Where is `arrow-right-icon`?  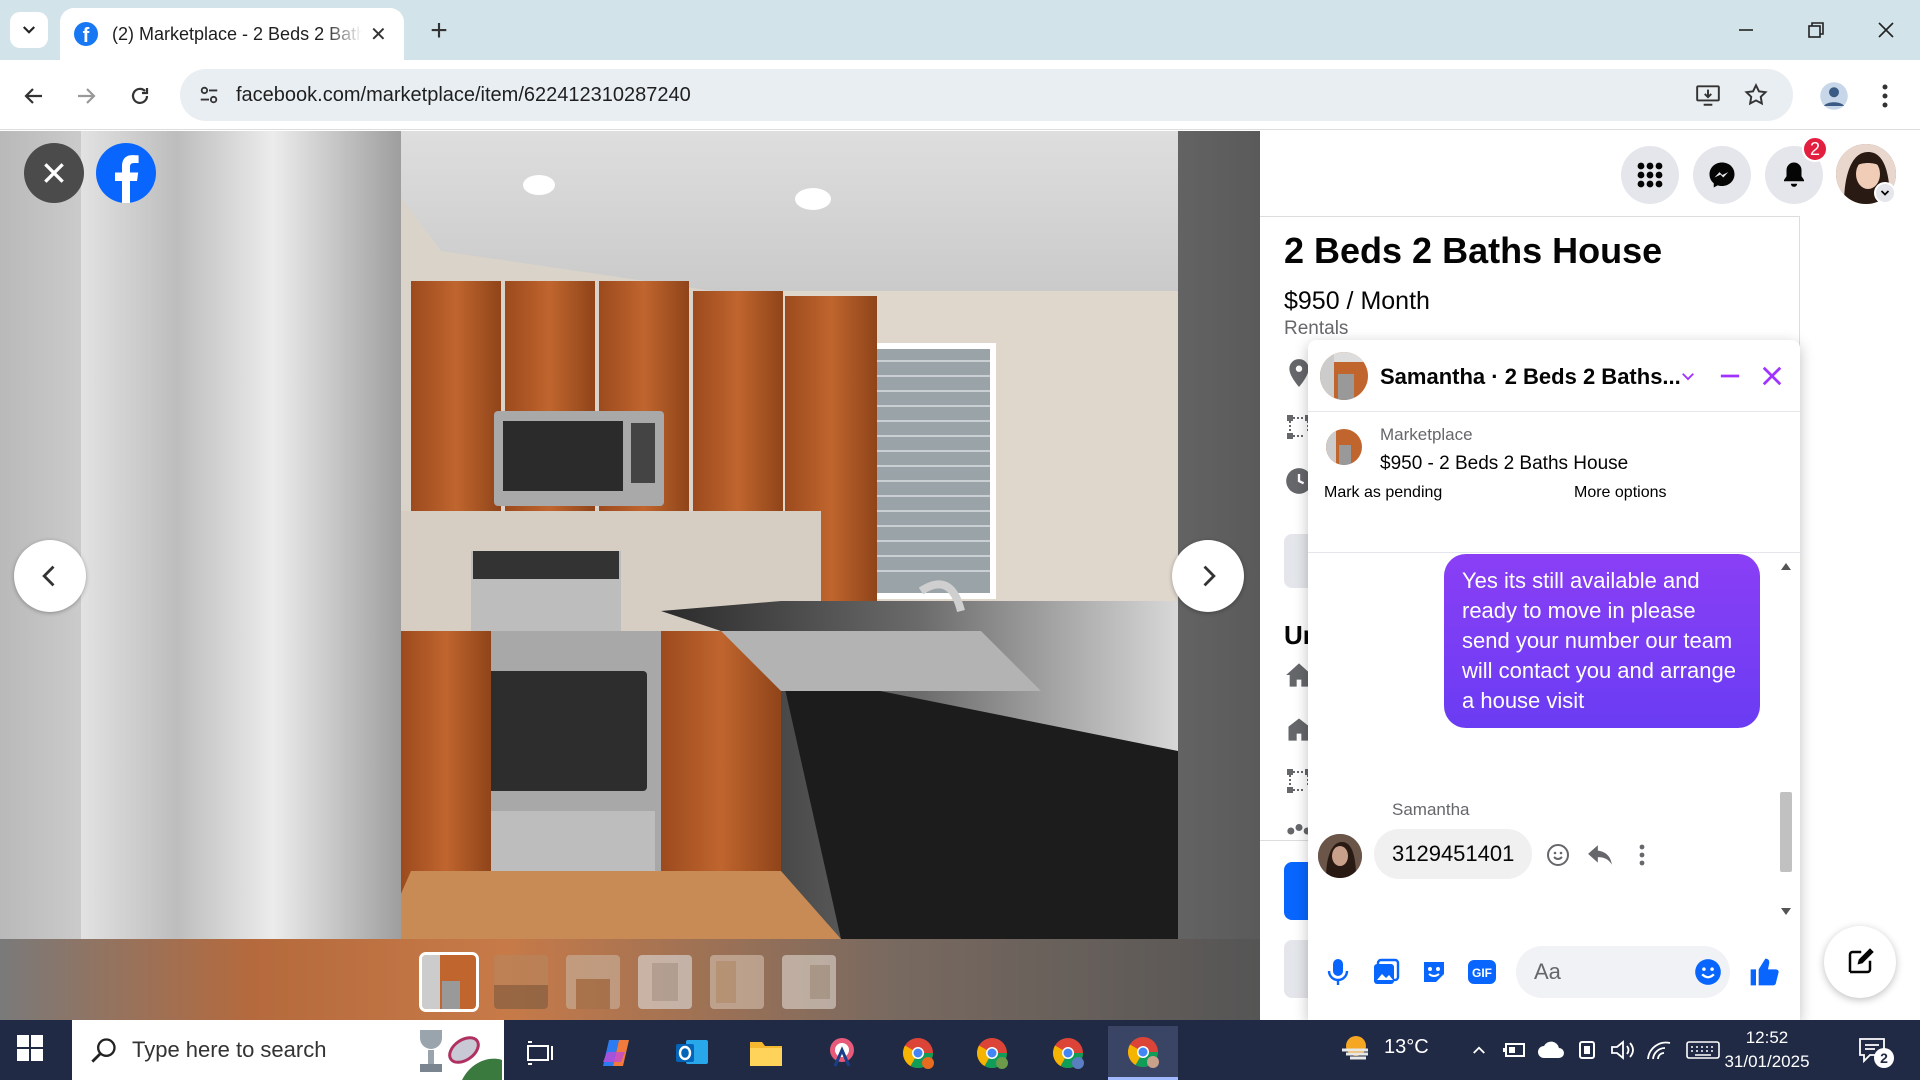
arrow-right-icon is located at coordinates (87, 96).